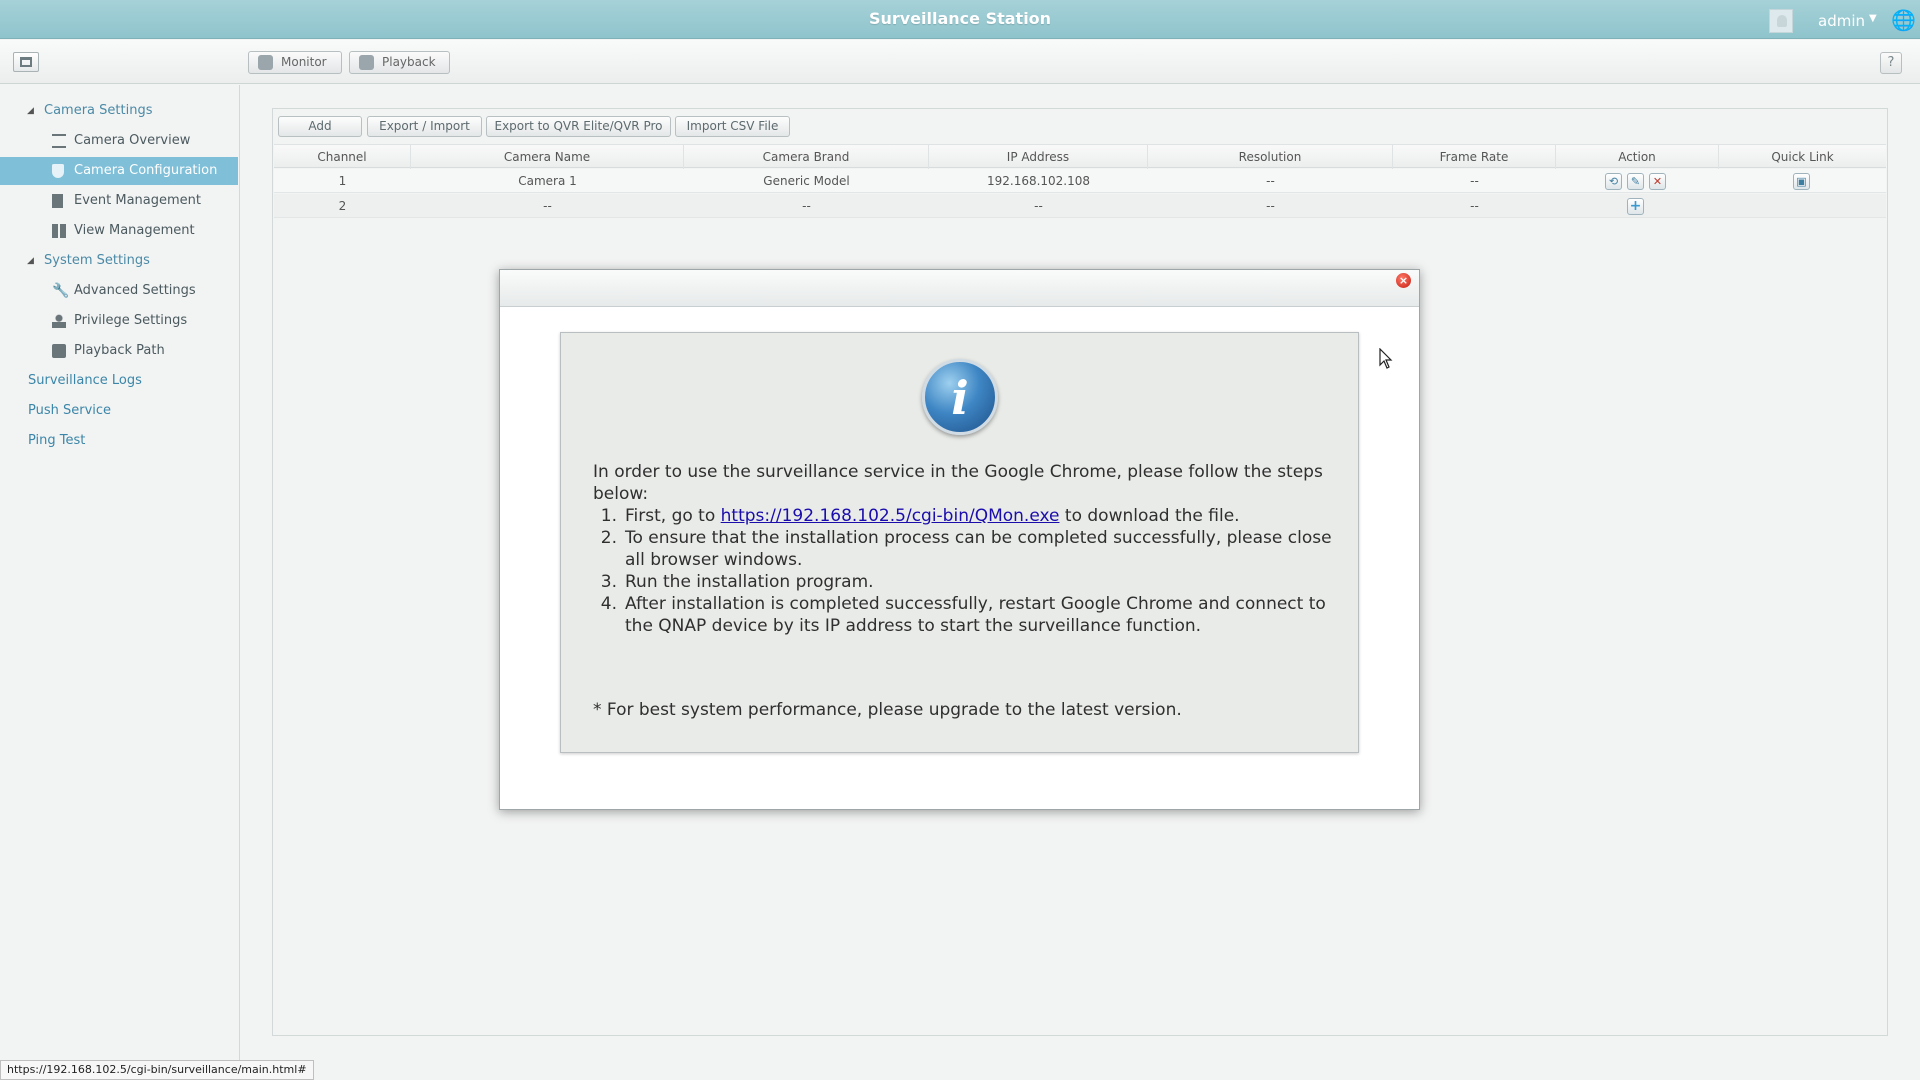 This screenshot has height=1080, width=1920. What do you see at coordinates (960, 397) in the screenshot?
I see `info-icon: i` at bounding box center [960, 397].